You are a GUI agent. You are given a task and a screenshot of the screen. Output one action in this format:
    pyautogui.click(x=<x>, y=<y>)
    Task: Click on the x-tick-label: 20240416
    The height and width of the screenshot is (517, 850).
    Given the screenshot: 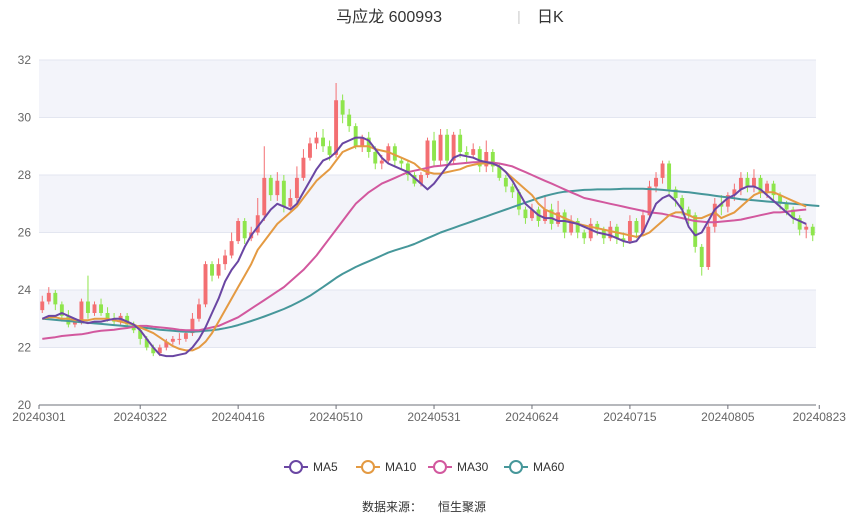 What is the action you would take?
    pyautogui.click(x=238, y=417)
    